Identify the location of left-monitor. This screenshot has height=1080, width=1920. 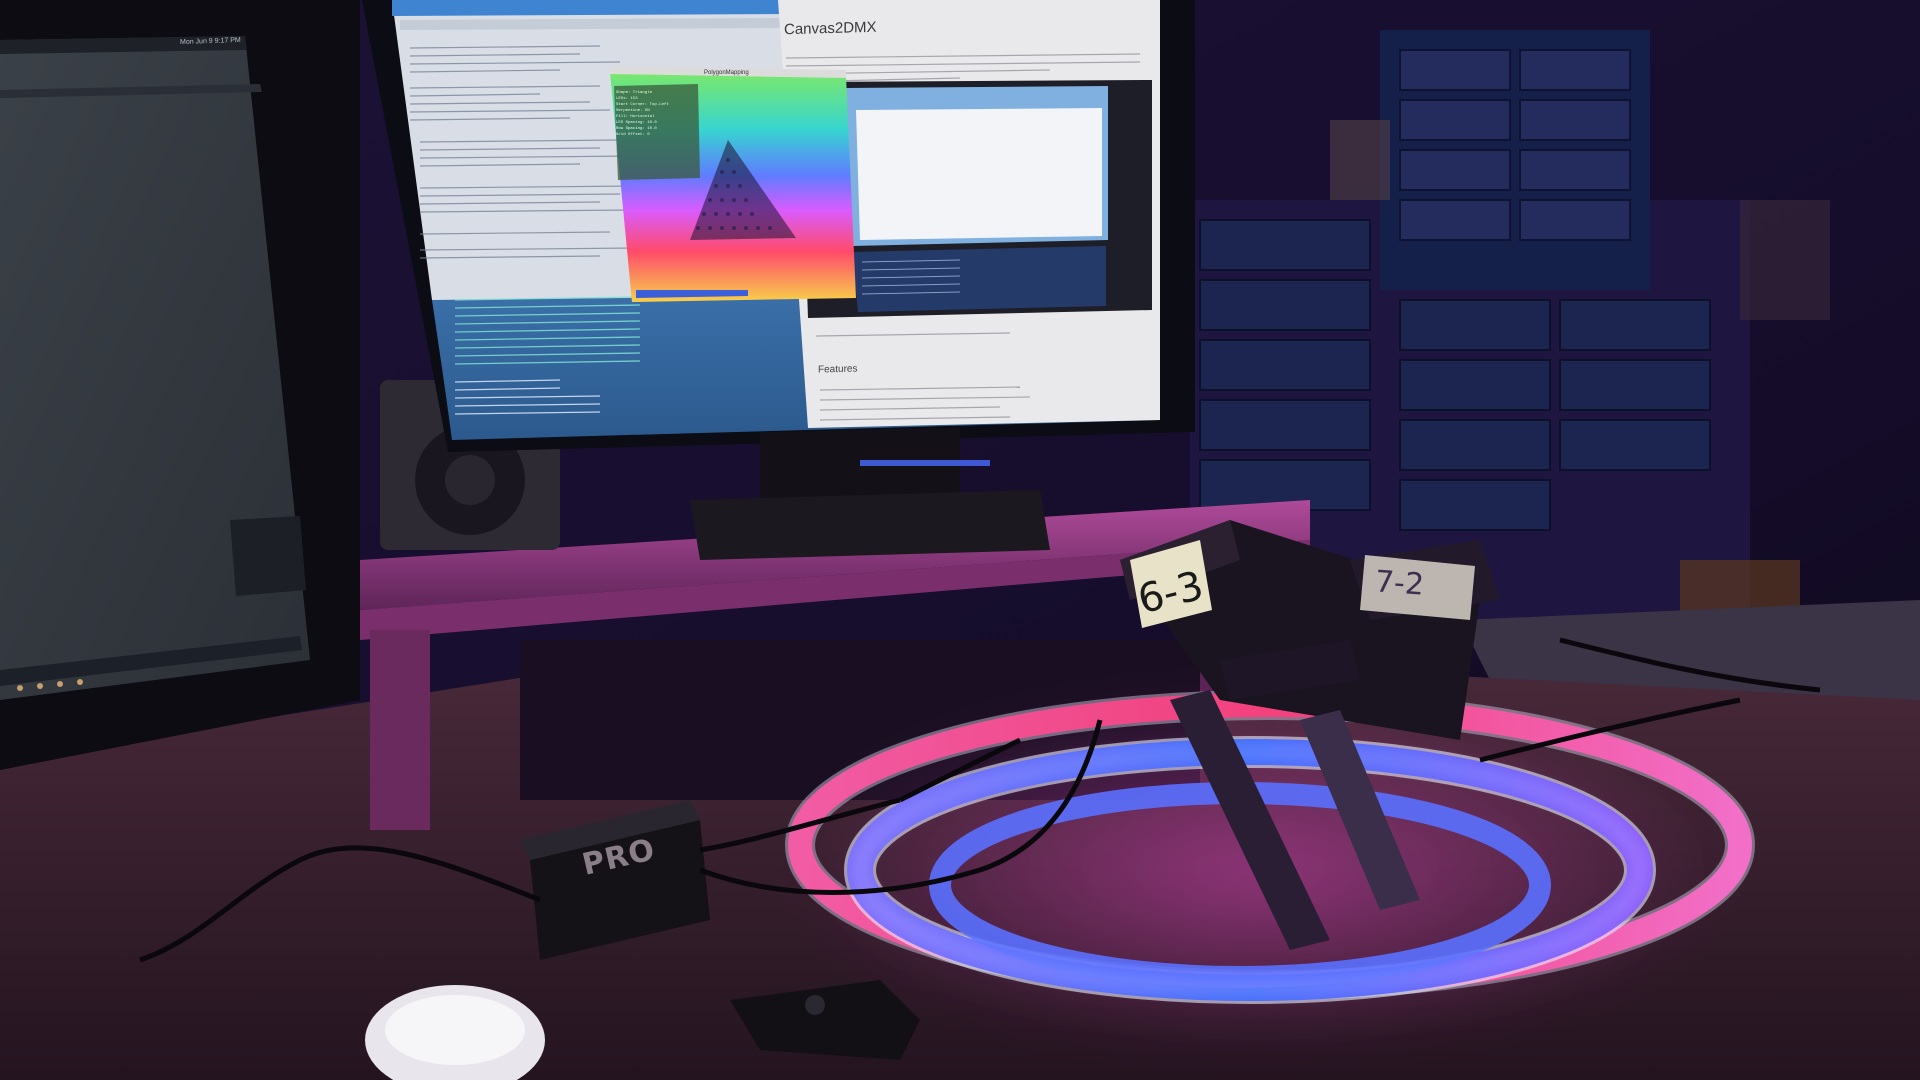
(180, 385).